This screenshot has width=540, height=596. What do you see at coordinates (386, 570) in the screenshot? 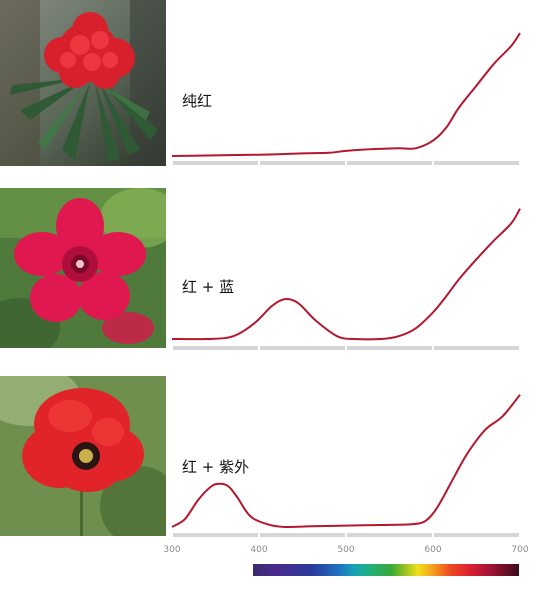
I see `visible-spectrum-bar` at bounding box center [386, 570].